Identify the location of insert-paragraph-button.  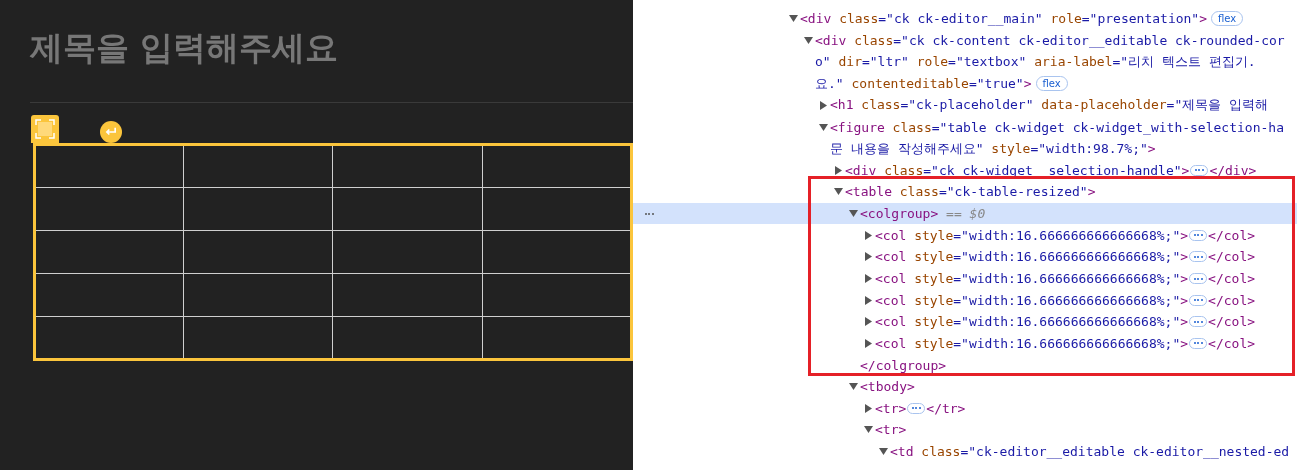
(111, 132).